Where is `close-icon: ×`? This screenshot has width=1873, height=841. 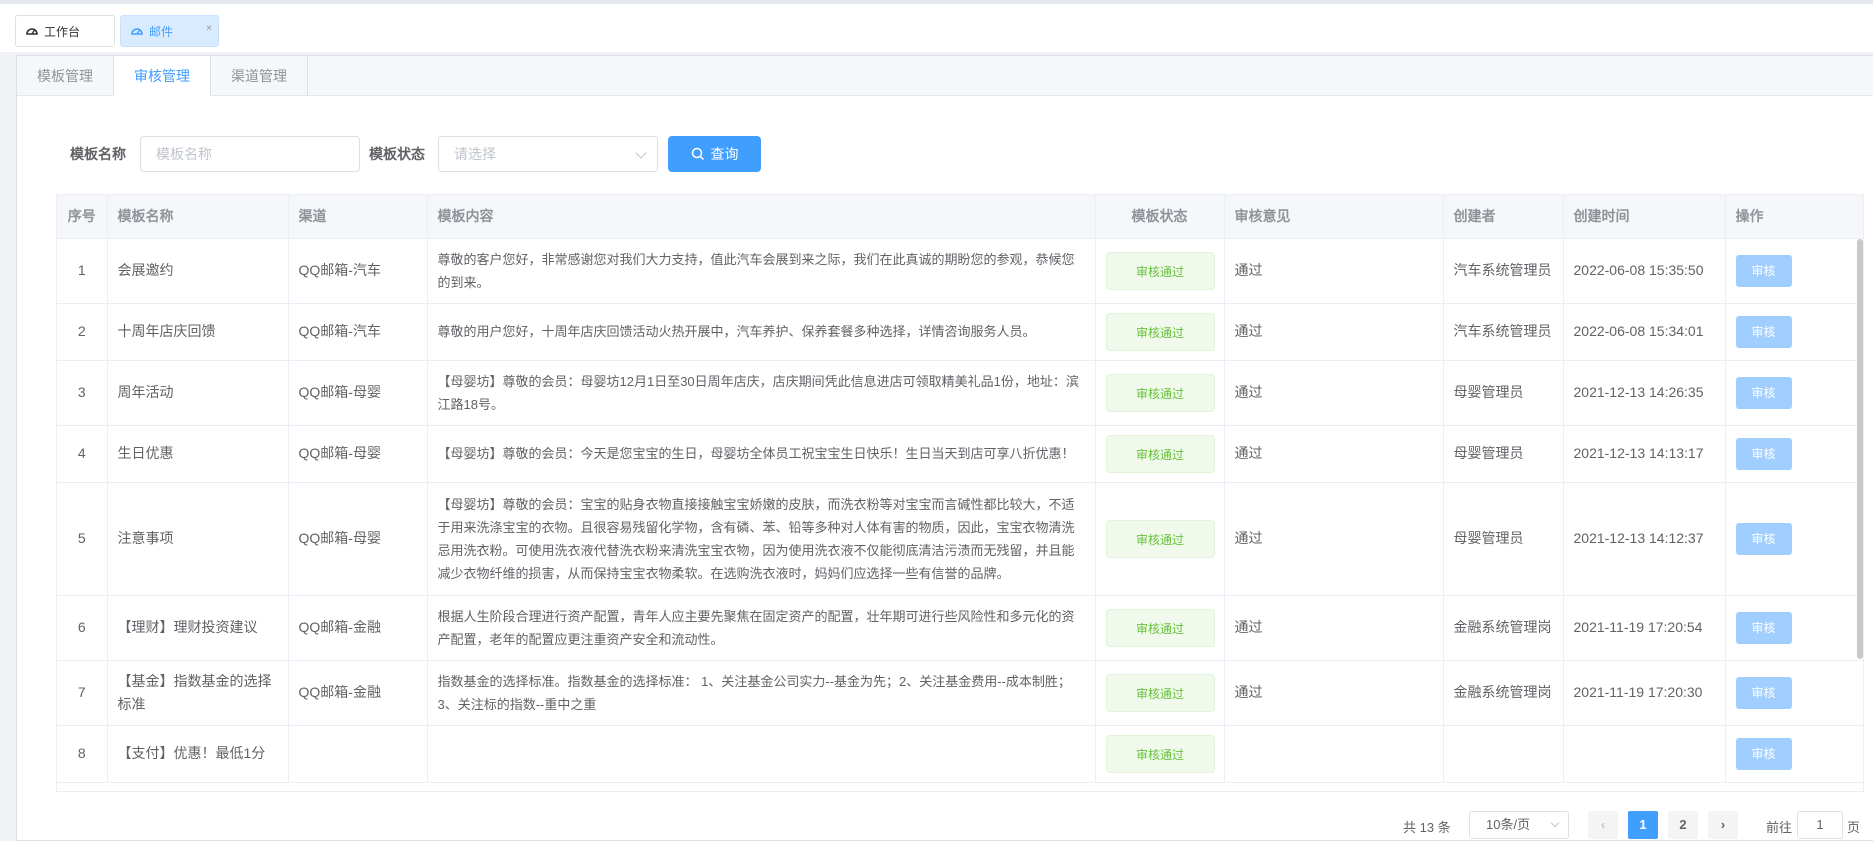
close-icon: × is located at coordinates (209, 28).